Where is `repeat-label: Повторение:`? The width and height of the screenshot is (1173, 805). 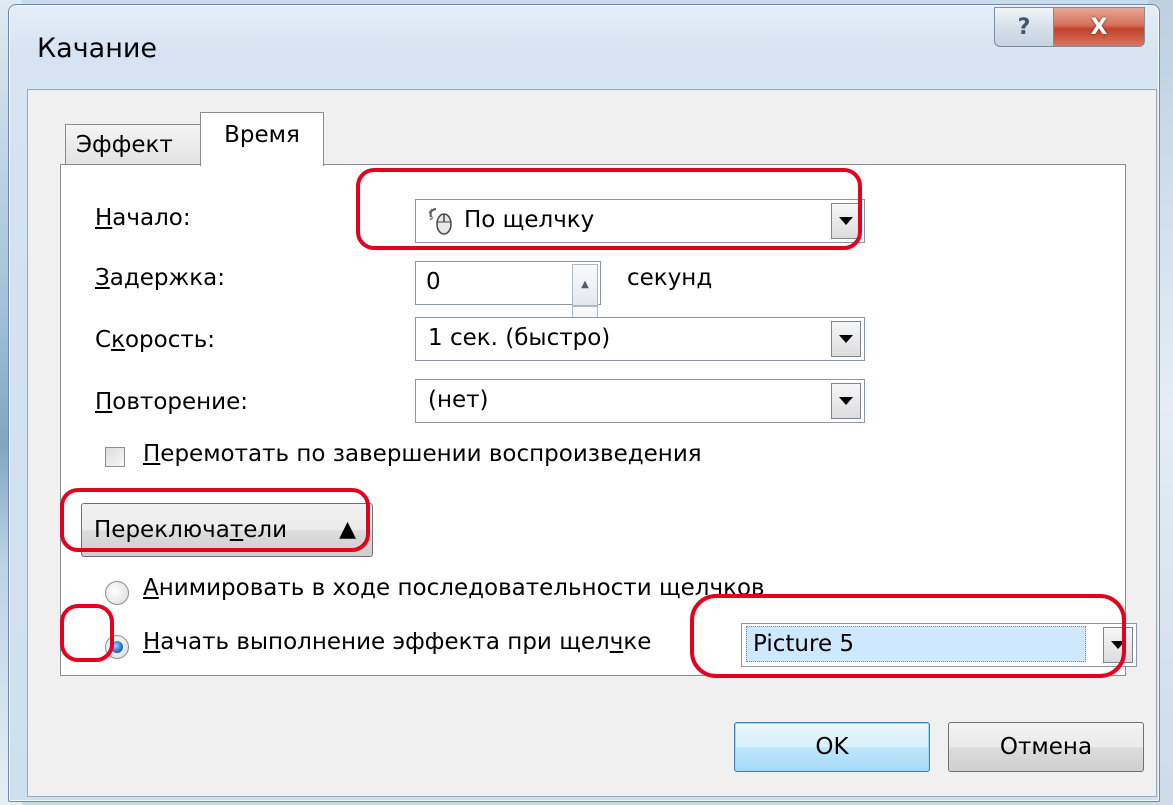 repeat-label: Повторение: is located at coordinates (172, 402).